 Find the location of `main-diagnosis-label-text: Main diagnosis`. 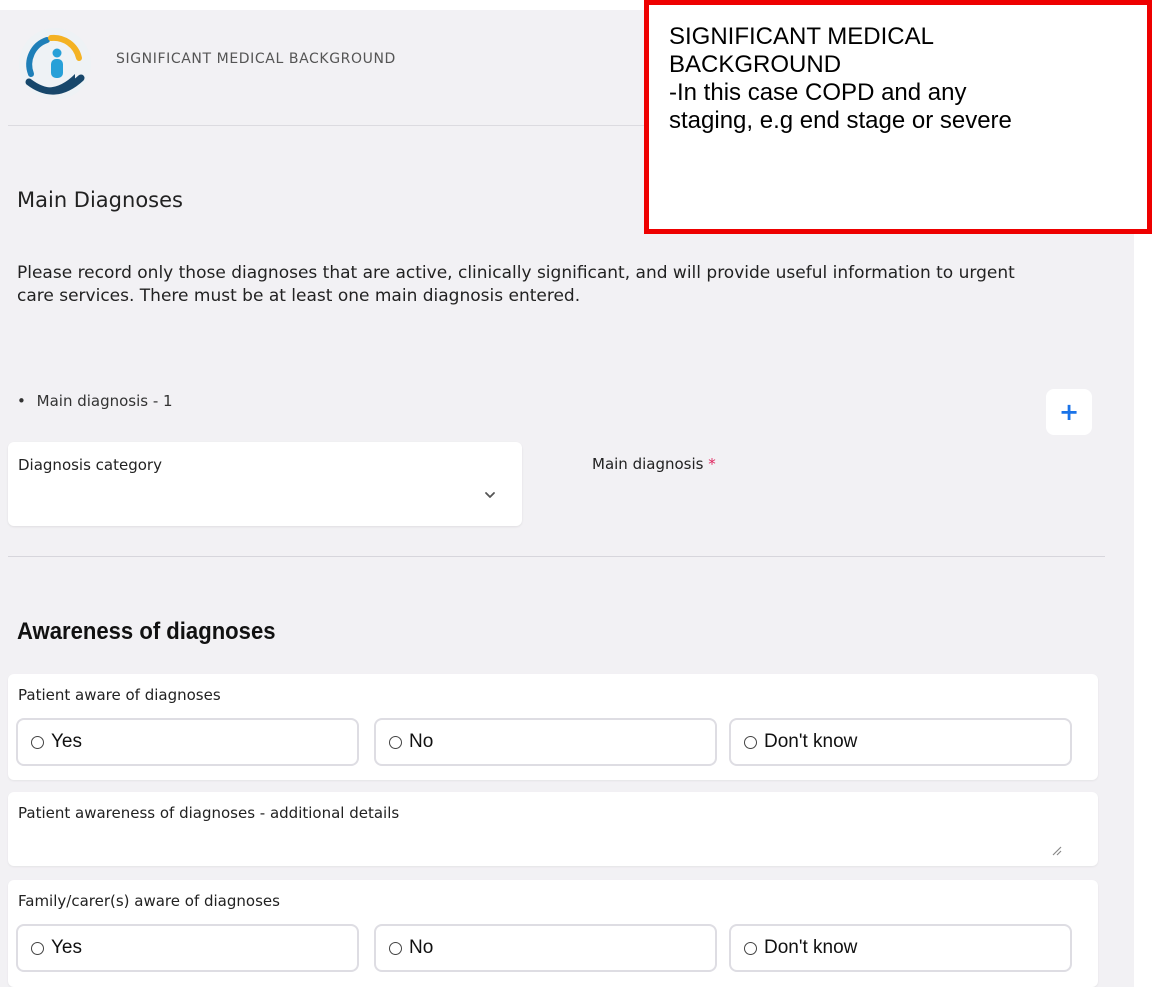

main-diagnosis-label-text: Main diagnosis is located at coordinates (648, 464).